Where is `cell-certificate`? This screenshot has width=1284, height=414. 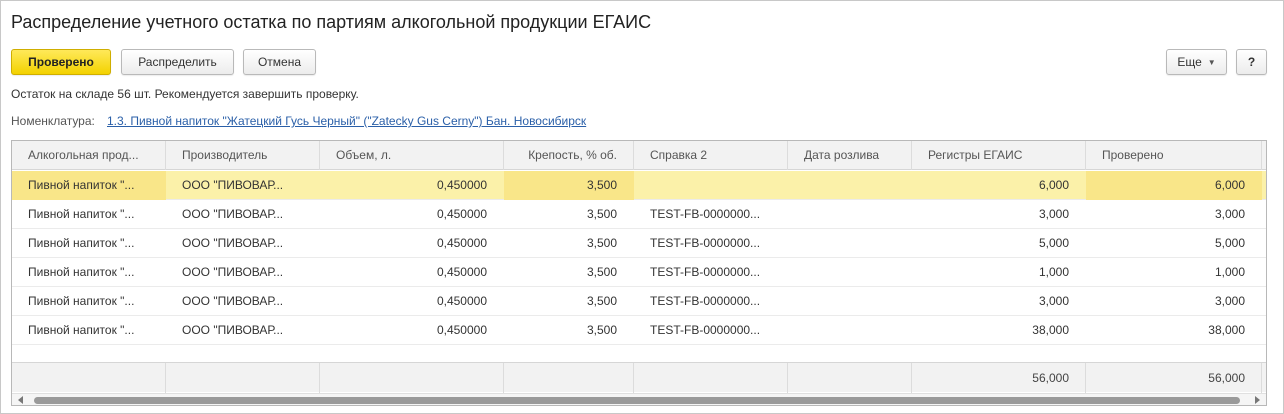 cell-certificate is located at coordinates (711, 185).